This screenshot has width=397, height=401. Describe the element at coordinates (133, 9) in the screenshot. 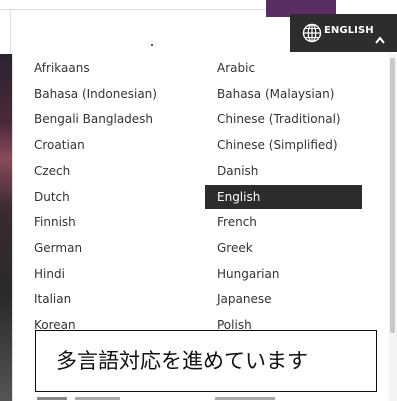

I see `page-border-top` at that location.